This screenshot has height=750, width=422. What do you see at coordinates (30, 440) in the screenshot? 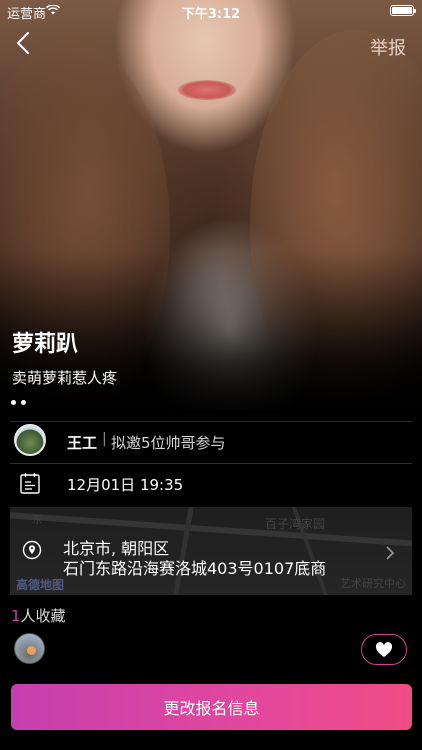
I see `host-avatar` at bounding box center [30, 440].